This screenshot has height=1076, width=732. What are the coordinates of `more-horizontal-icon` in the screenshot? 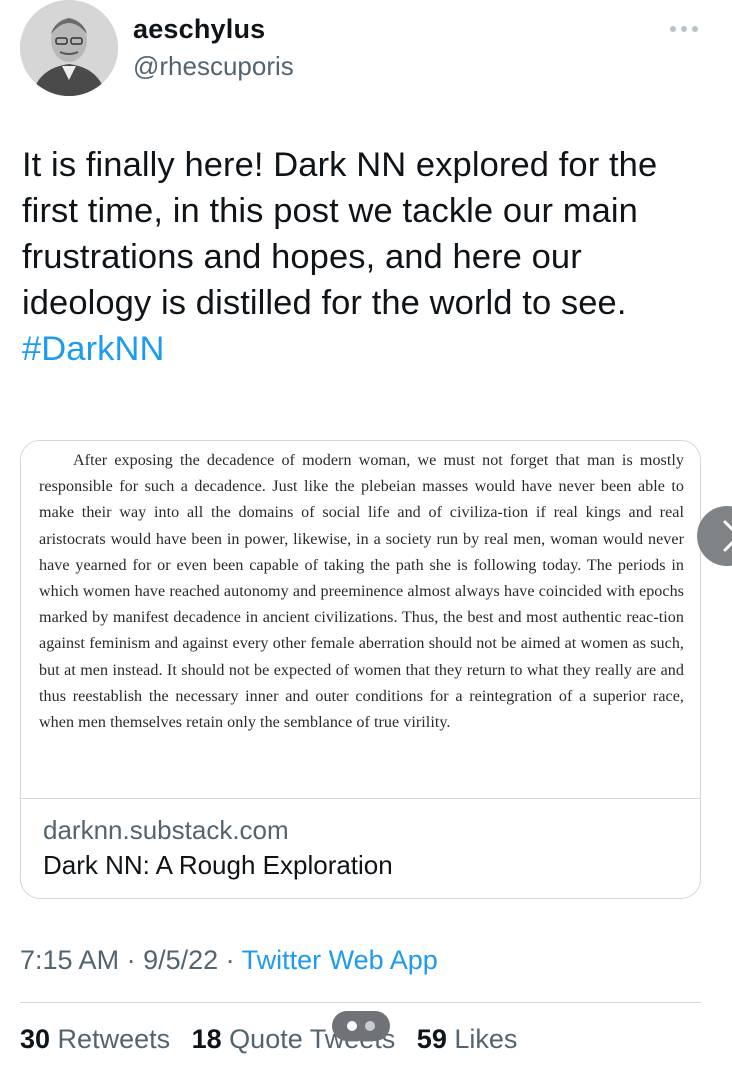 It's located at (684, 29).